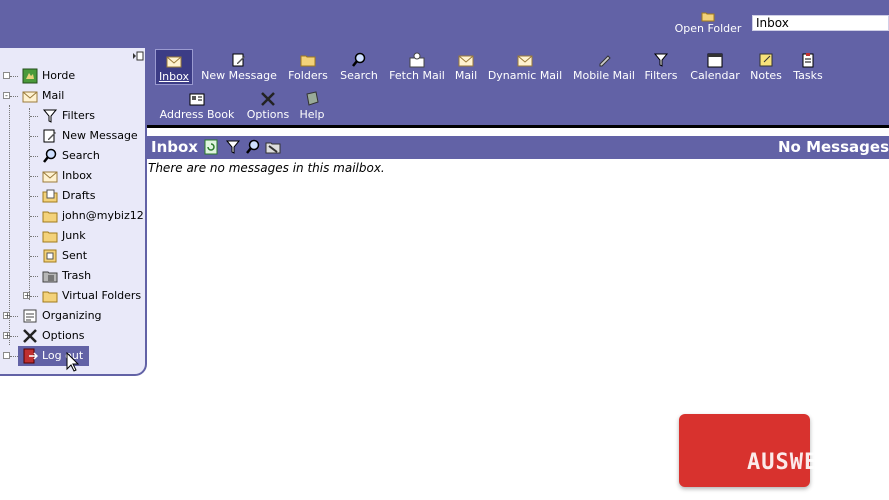 The width and height of the screenshot is (889, 500). I want to click on options-icon, so click(268, 99).